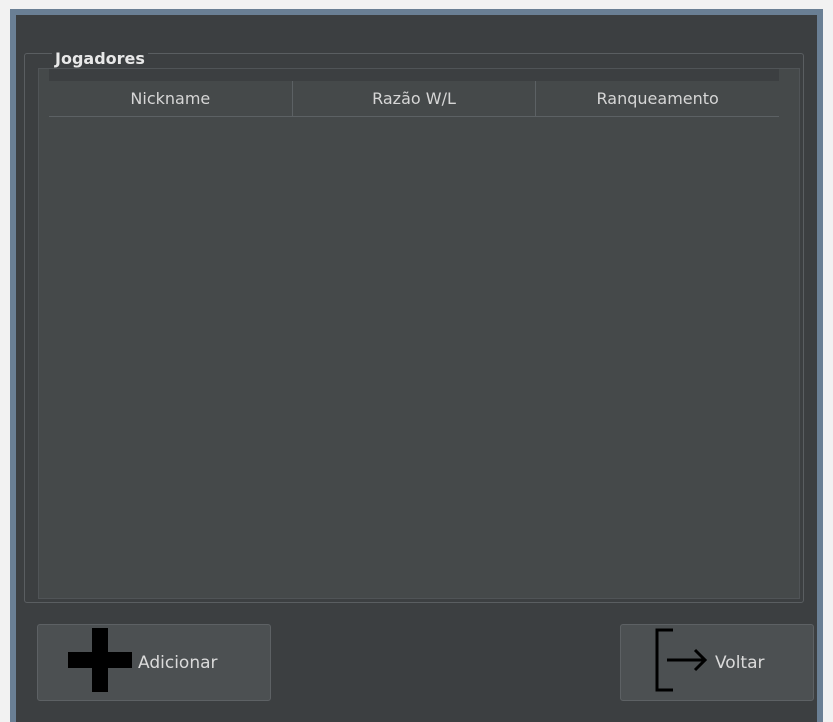 Image resolution: width=833 pixels, height=722 pixels. What do you see at coordinates (171, 98) in the screenshot?
I see `column-header-nickname: Nickname` at bounding box center [171, 98].